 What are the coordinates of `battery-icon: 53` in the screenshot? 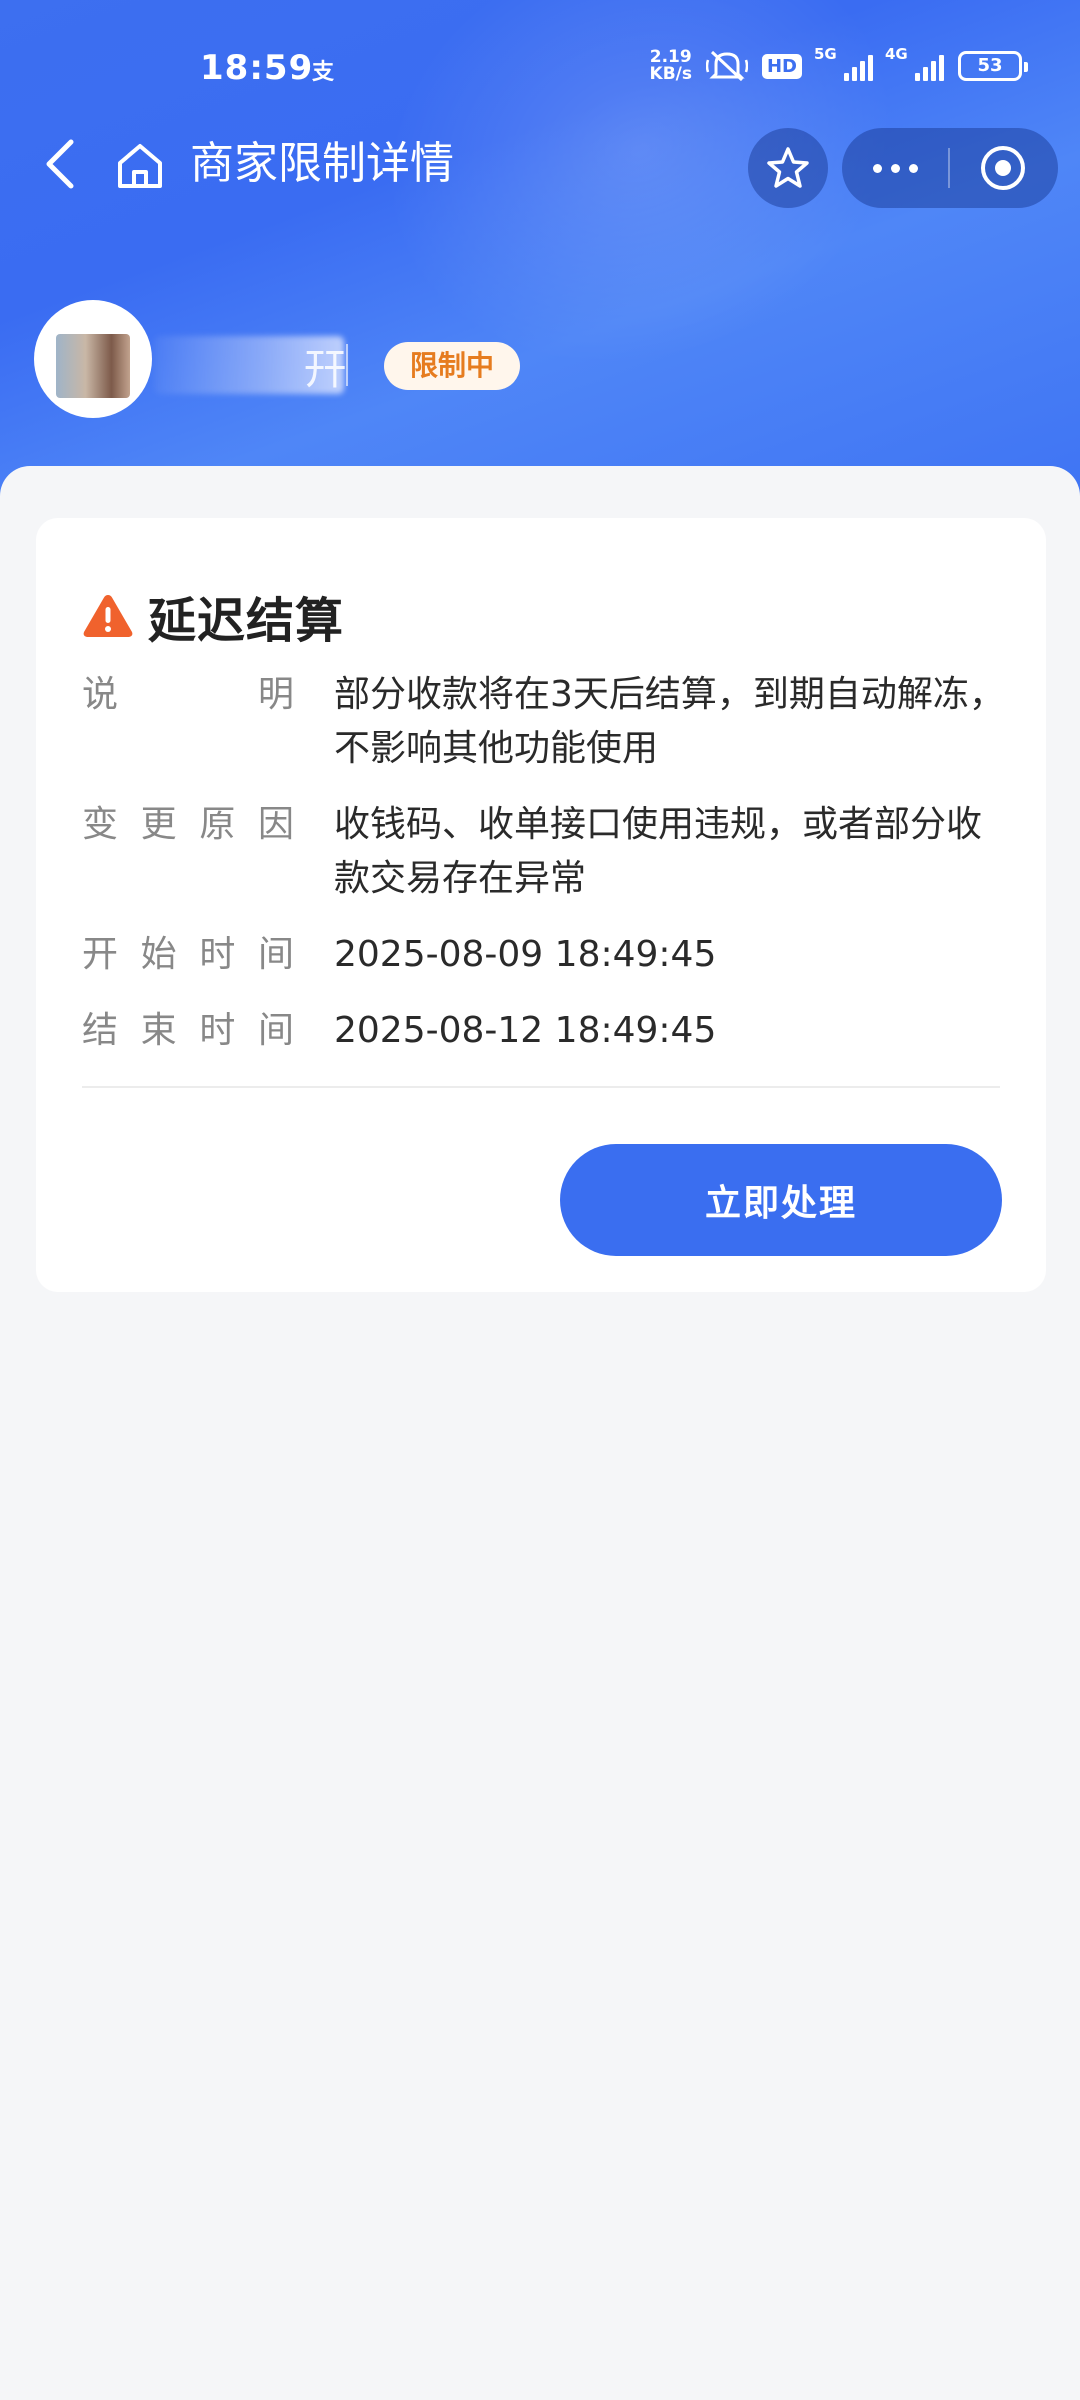 It's located at (993, 66).